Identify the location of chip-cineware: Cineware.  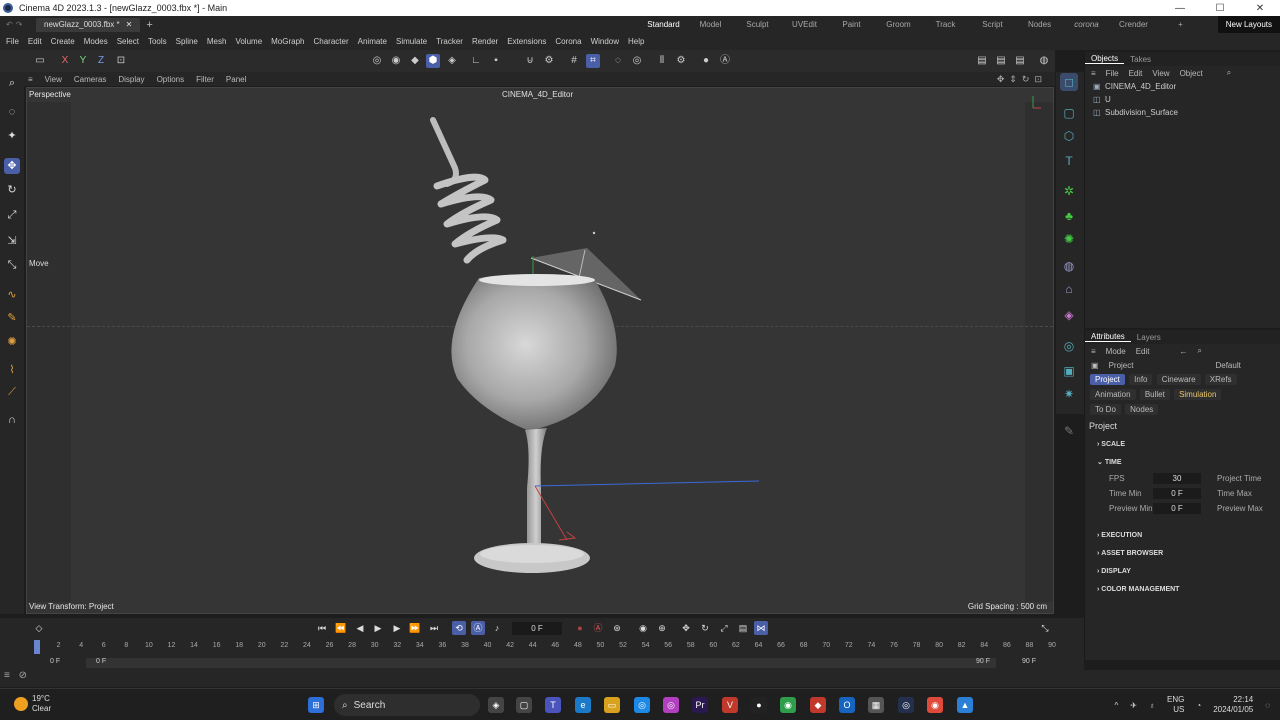
(1178, 379).